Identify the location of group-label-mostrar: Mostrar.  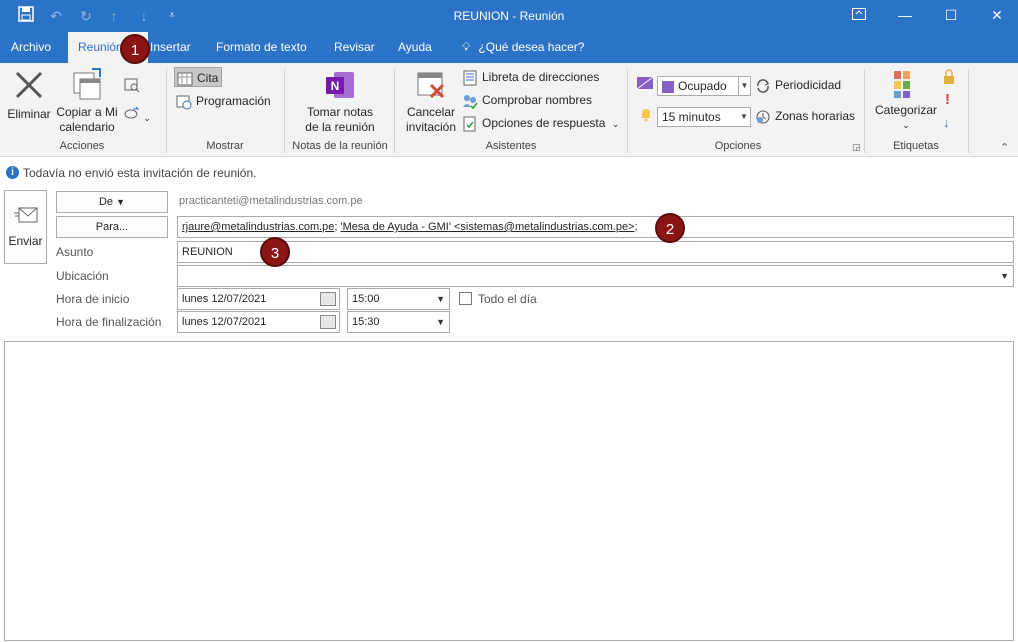
(225, 146).